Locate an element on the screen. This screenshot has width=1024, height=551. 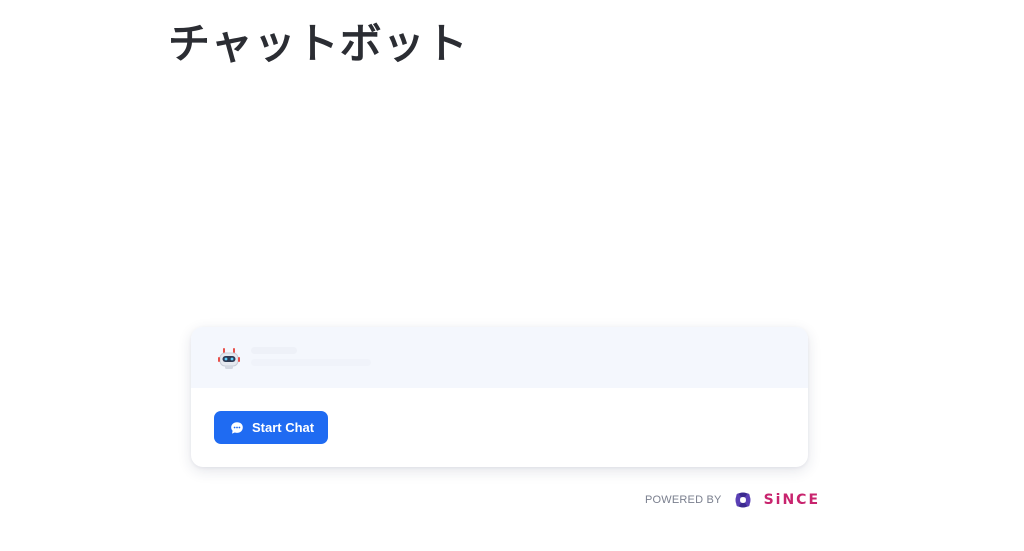
since-logo-icon is located at coordinates (743, 500).